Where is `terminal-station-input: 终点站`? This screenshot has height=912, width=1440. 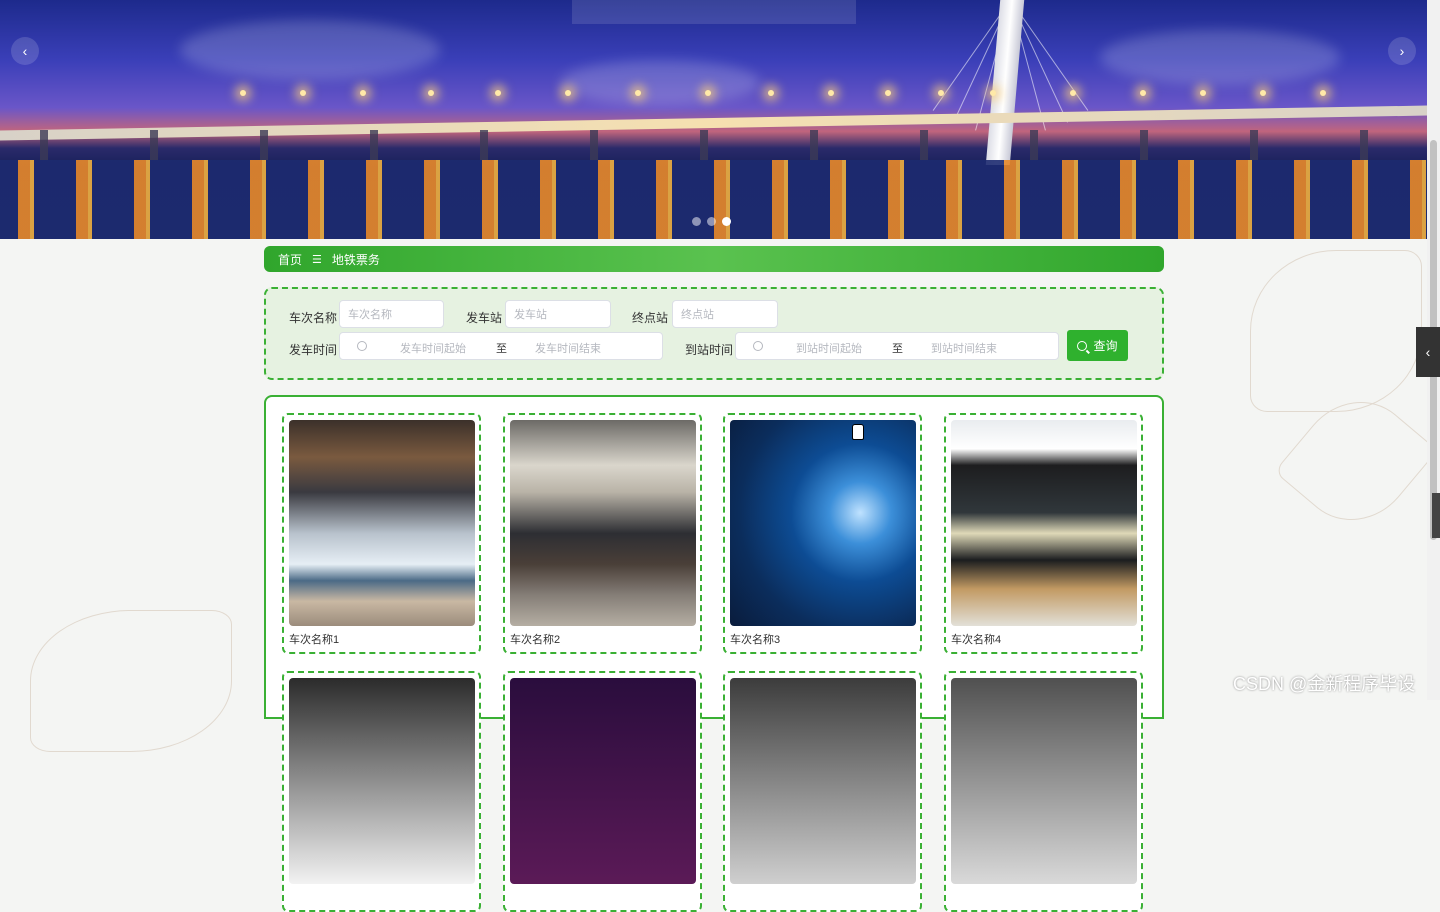 terminal-station-input: 终点站 is located at coordinates (725, 314).